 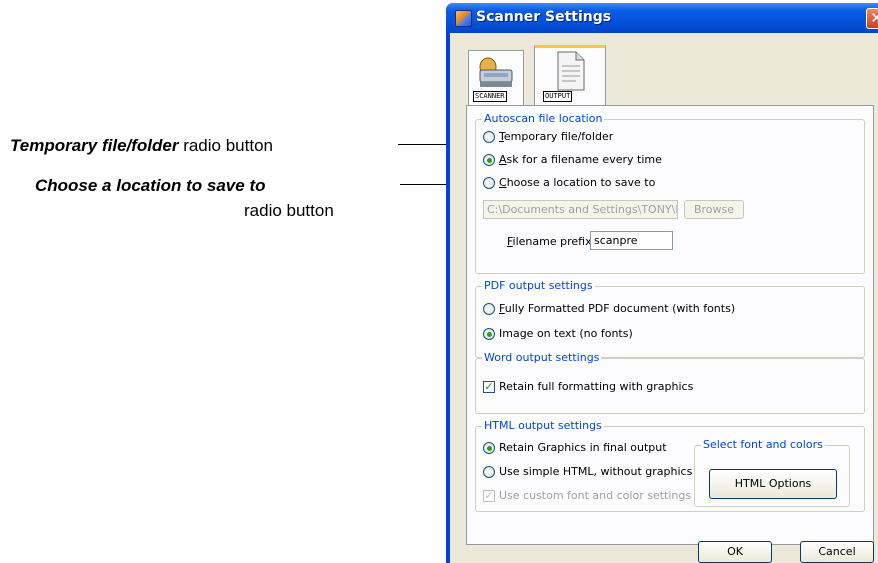 I want to click on choose-location-radio, so click(x=489, y=183).